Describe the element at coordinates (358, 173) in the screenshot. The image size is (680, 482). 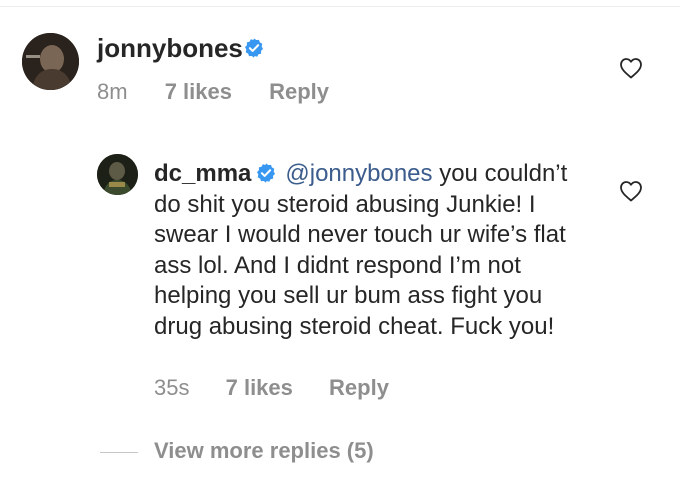
I see `reply-mention-link: @jonnybones` at that location.